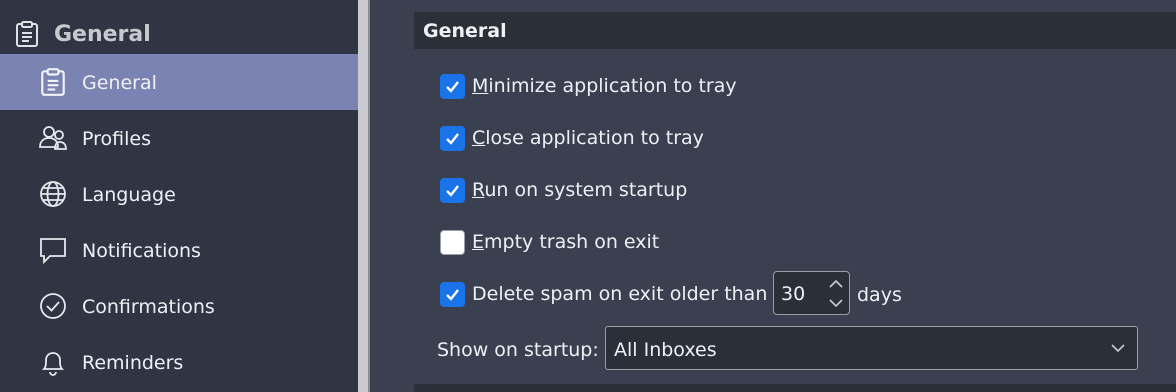 This screenshot has height=392, width=1176. Describe the element at coordinates (795, 388) in the screenshot. I see `next-section-header` at that location.